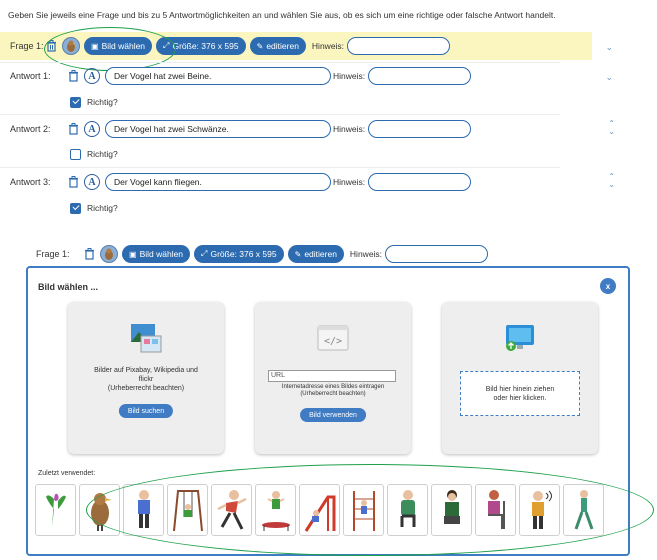  I want to click on photo-gallery-icon, so click(146, 338).